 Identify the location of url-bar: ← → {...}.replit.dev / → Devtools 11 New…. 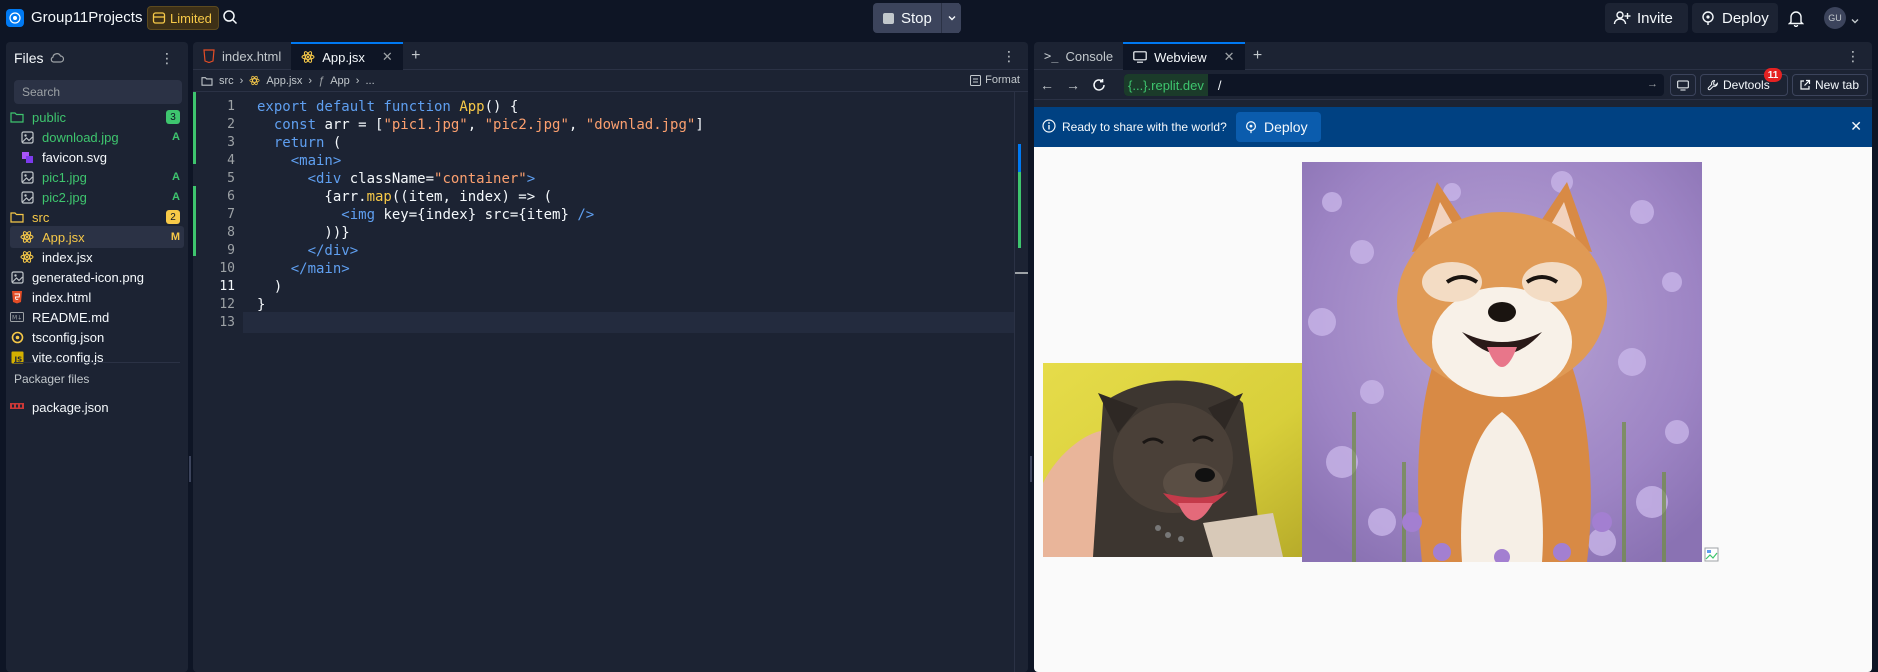
(1453, 84).